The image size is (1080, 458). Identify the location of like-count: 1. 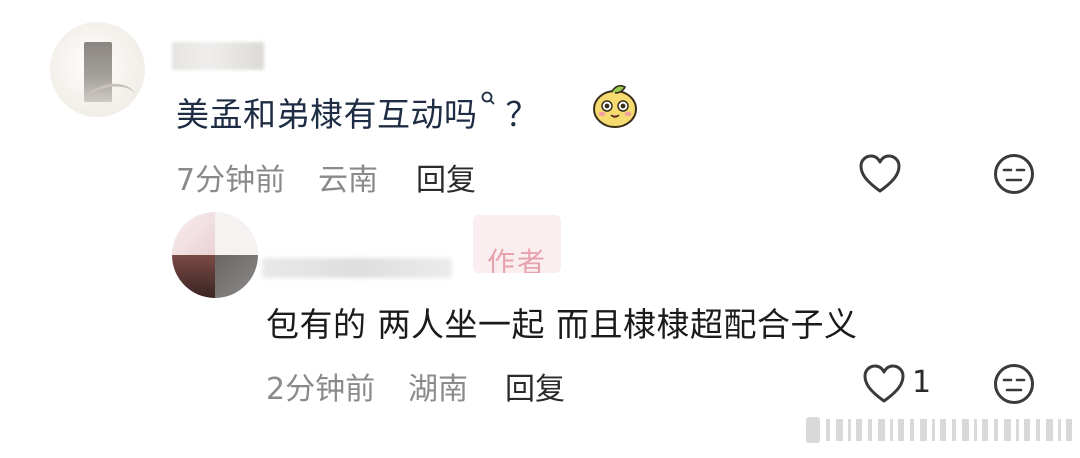
(922, 382).